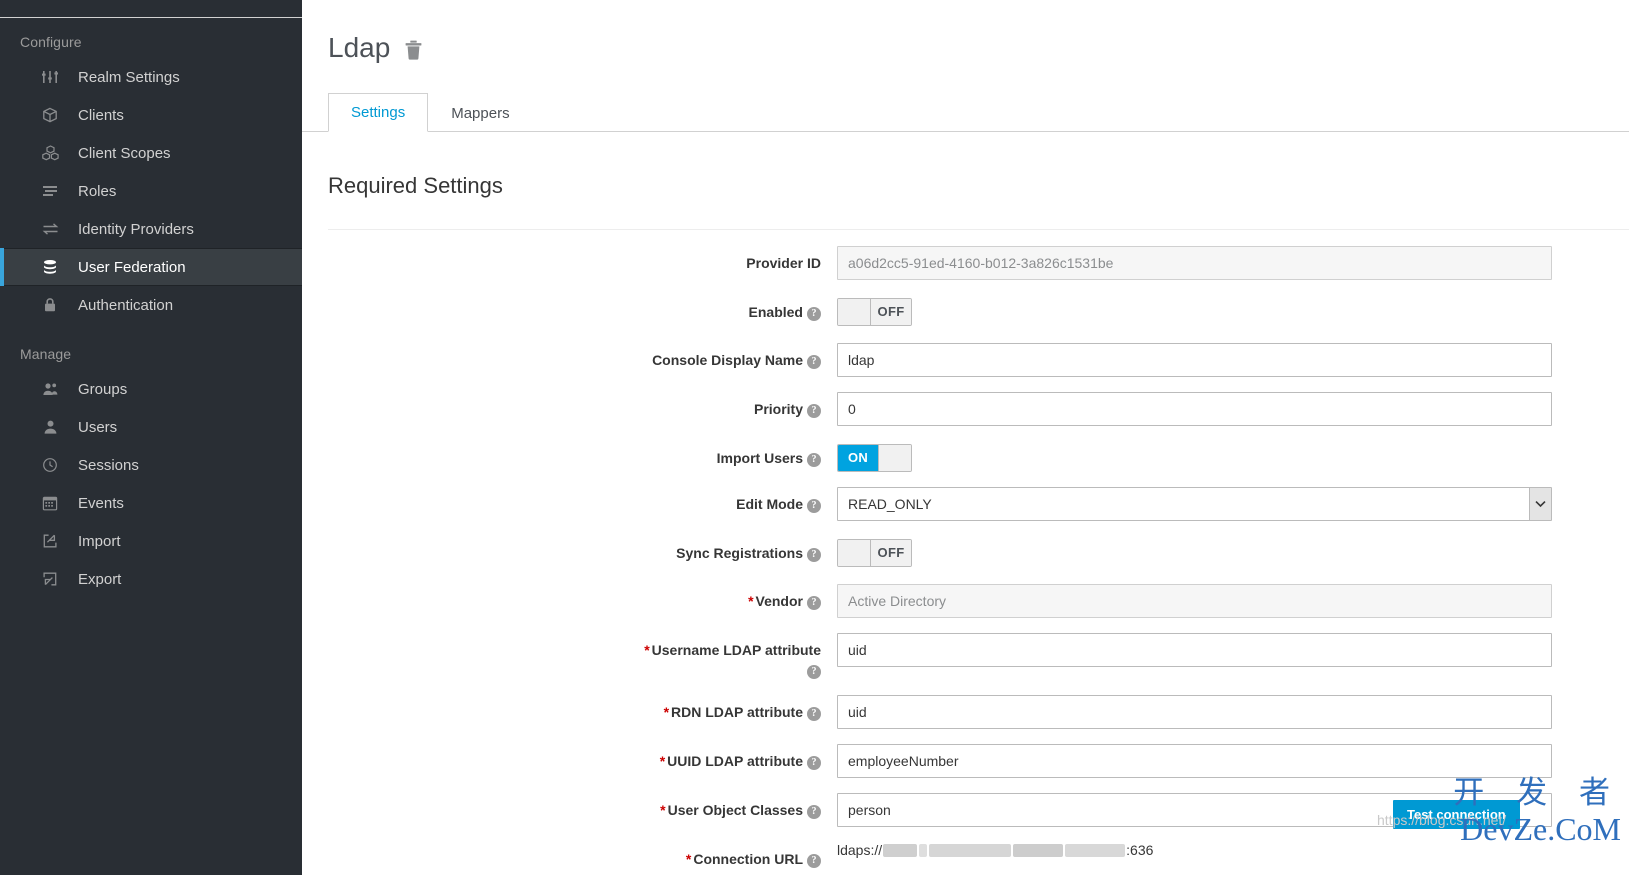  Describe the element at coordinates (50, 541) in the screenshot. I see `import-arrow-icon` at that location.